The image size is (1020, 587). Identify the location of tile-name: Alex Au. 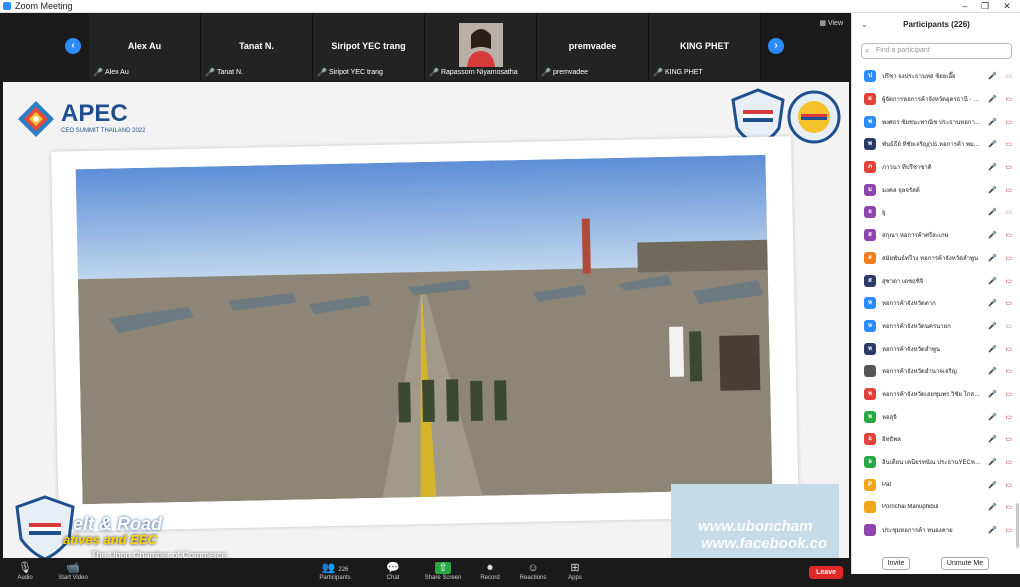
(144, 46).